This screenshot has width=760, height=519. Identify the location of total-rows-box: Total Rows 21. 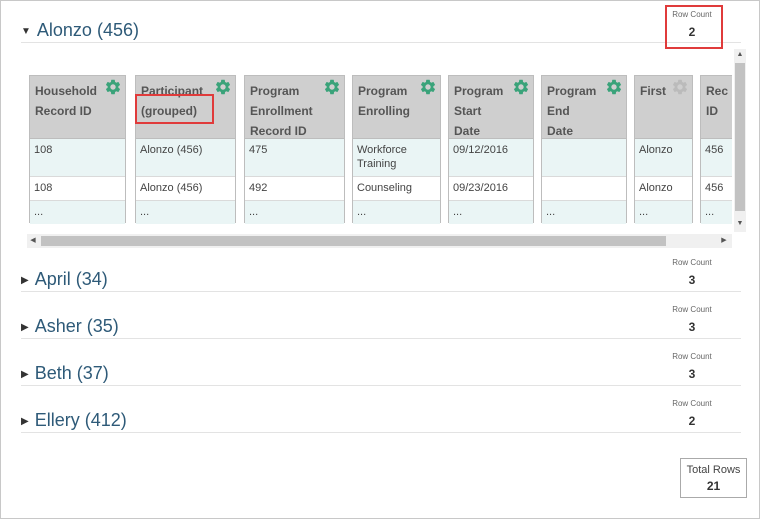
(713, 478).